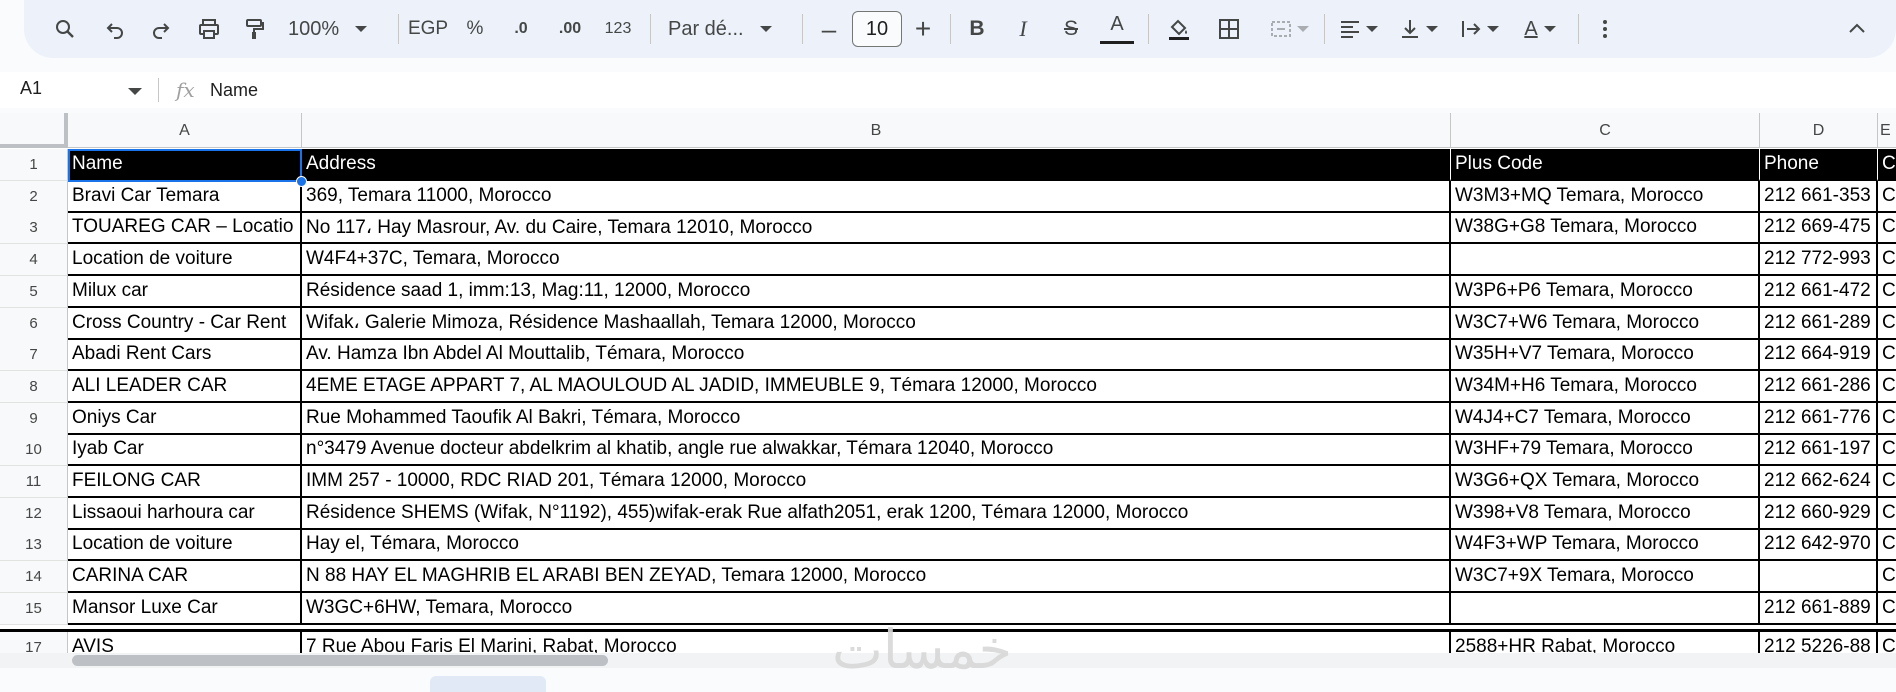 The height and width of the screenshot is (692, 1896). What do you see at coordinates (1819, 608) in the screenshot?
I see `cell-phone: 212 661-889` at bounding box center [1819, 608].